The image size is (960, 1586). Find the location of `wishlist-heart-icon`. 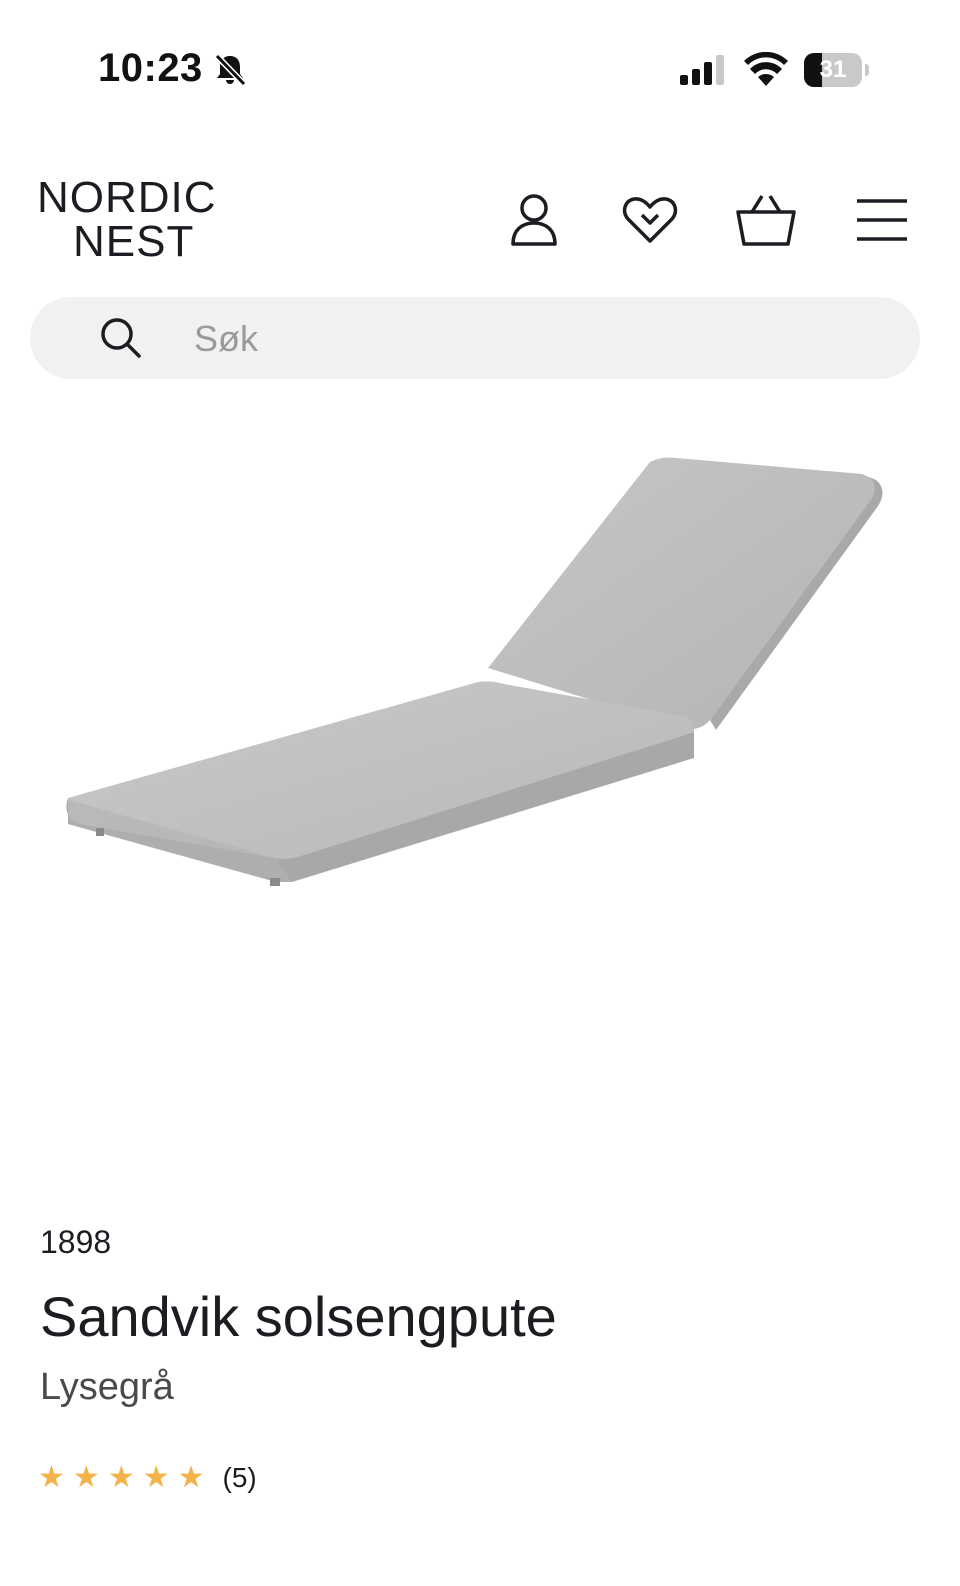

wishlist-heart-icon is located at coordinates (650, 220).